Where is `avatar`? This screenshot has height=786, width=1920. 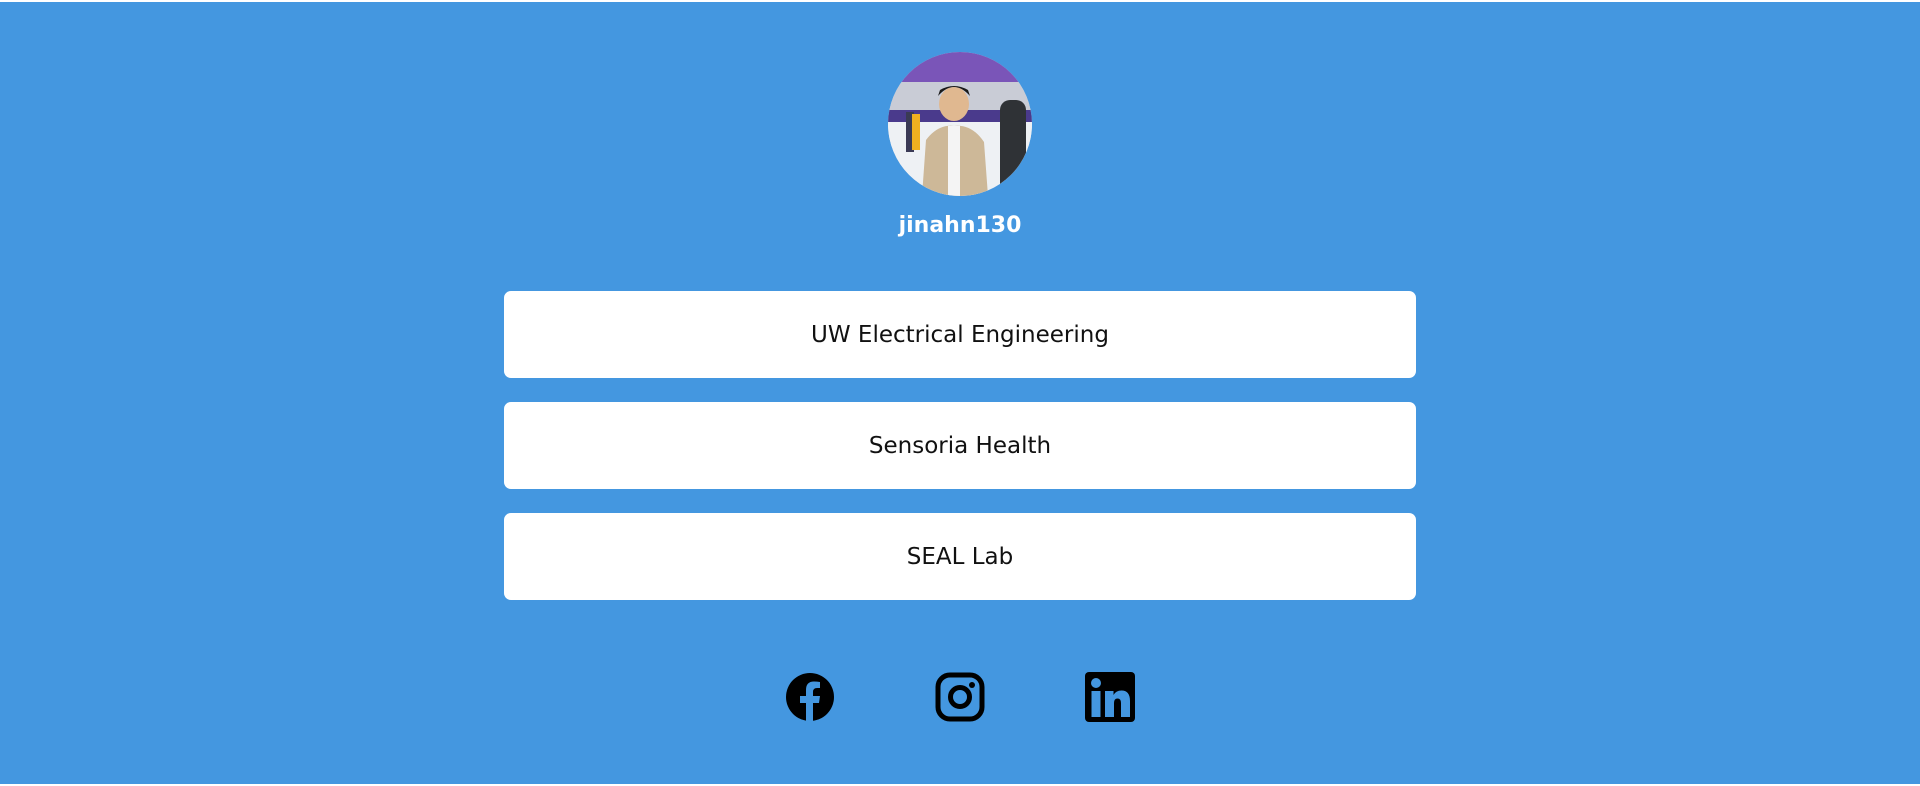
avatar is located at coordinates (960, 124).